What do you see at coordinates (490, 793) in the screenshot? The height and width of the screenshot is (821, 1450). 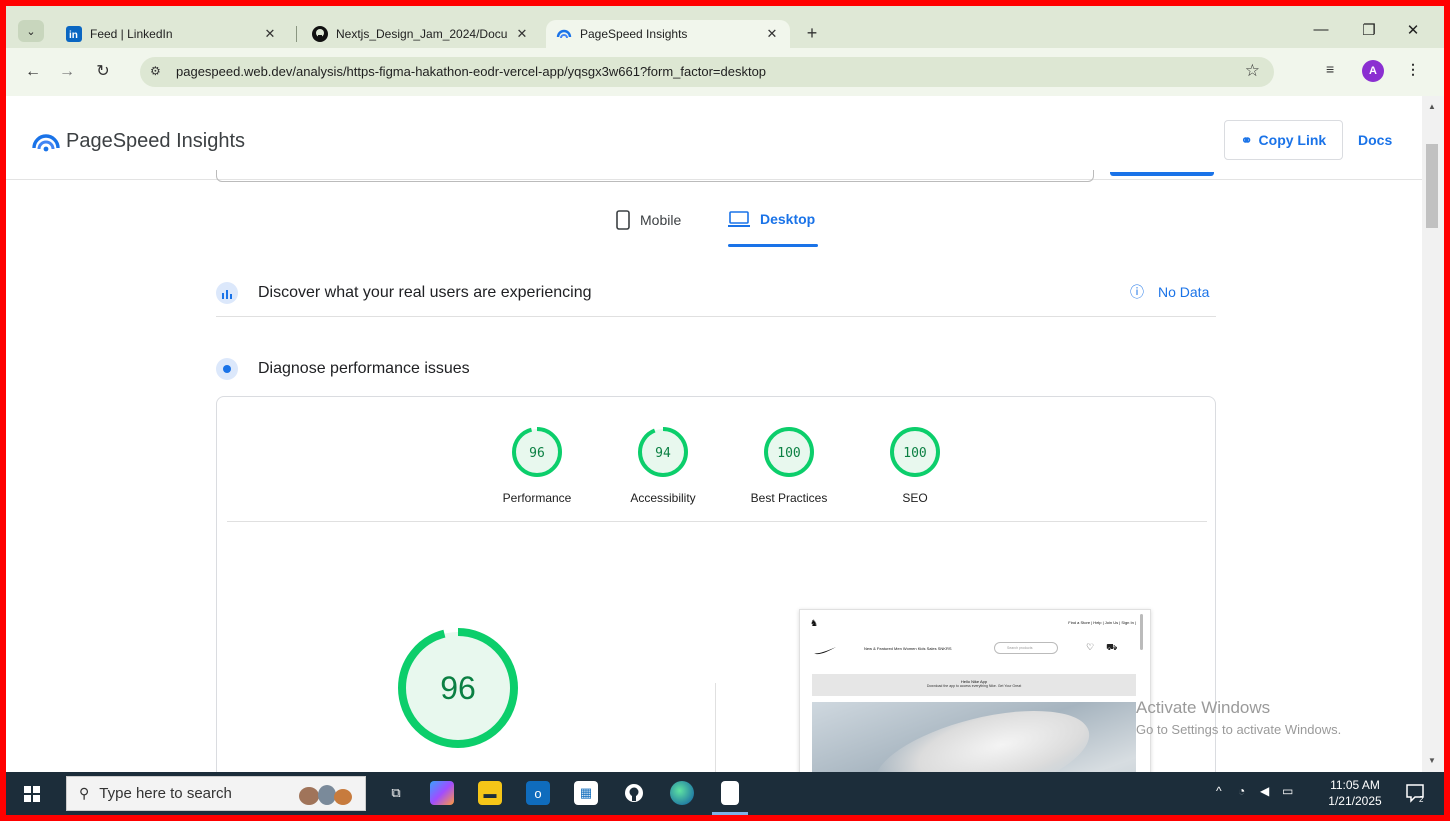 I see `file-explorer-icon: ▬` at bounding box center [490, 793].